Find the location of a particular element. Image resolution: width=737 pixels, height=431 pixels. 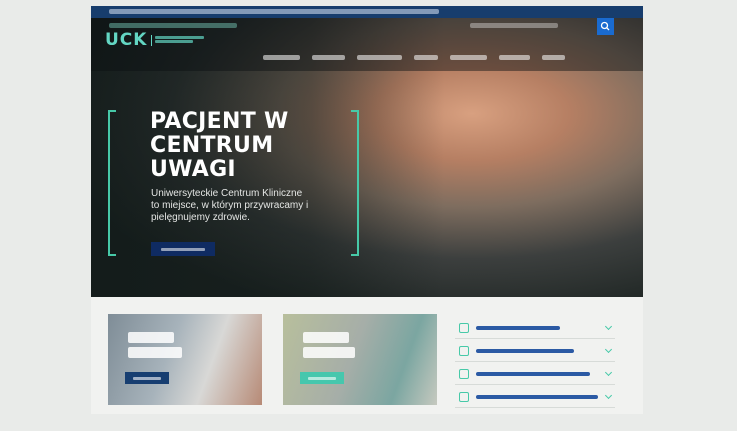

hero-title-line: UWAGI is located at coordinates (193, 169).